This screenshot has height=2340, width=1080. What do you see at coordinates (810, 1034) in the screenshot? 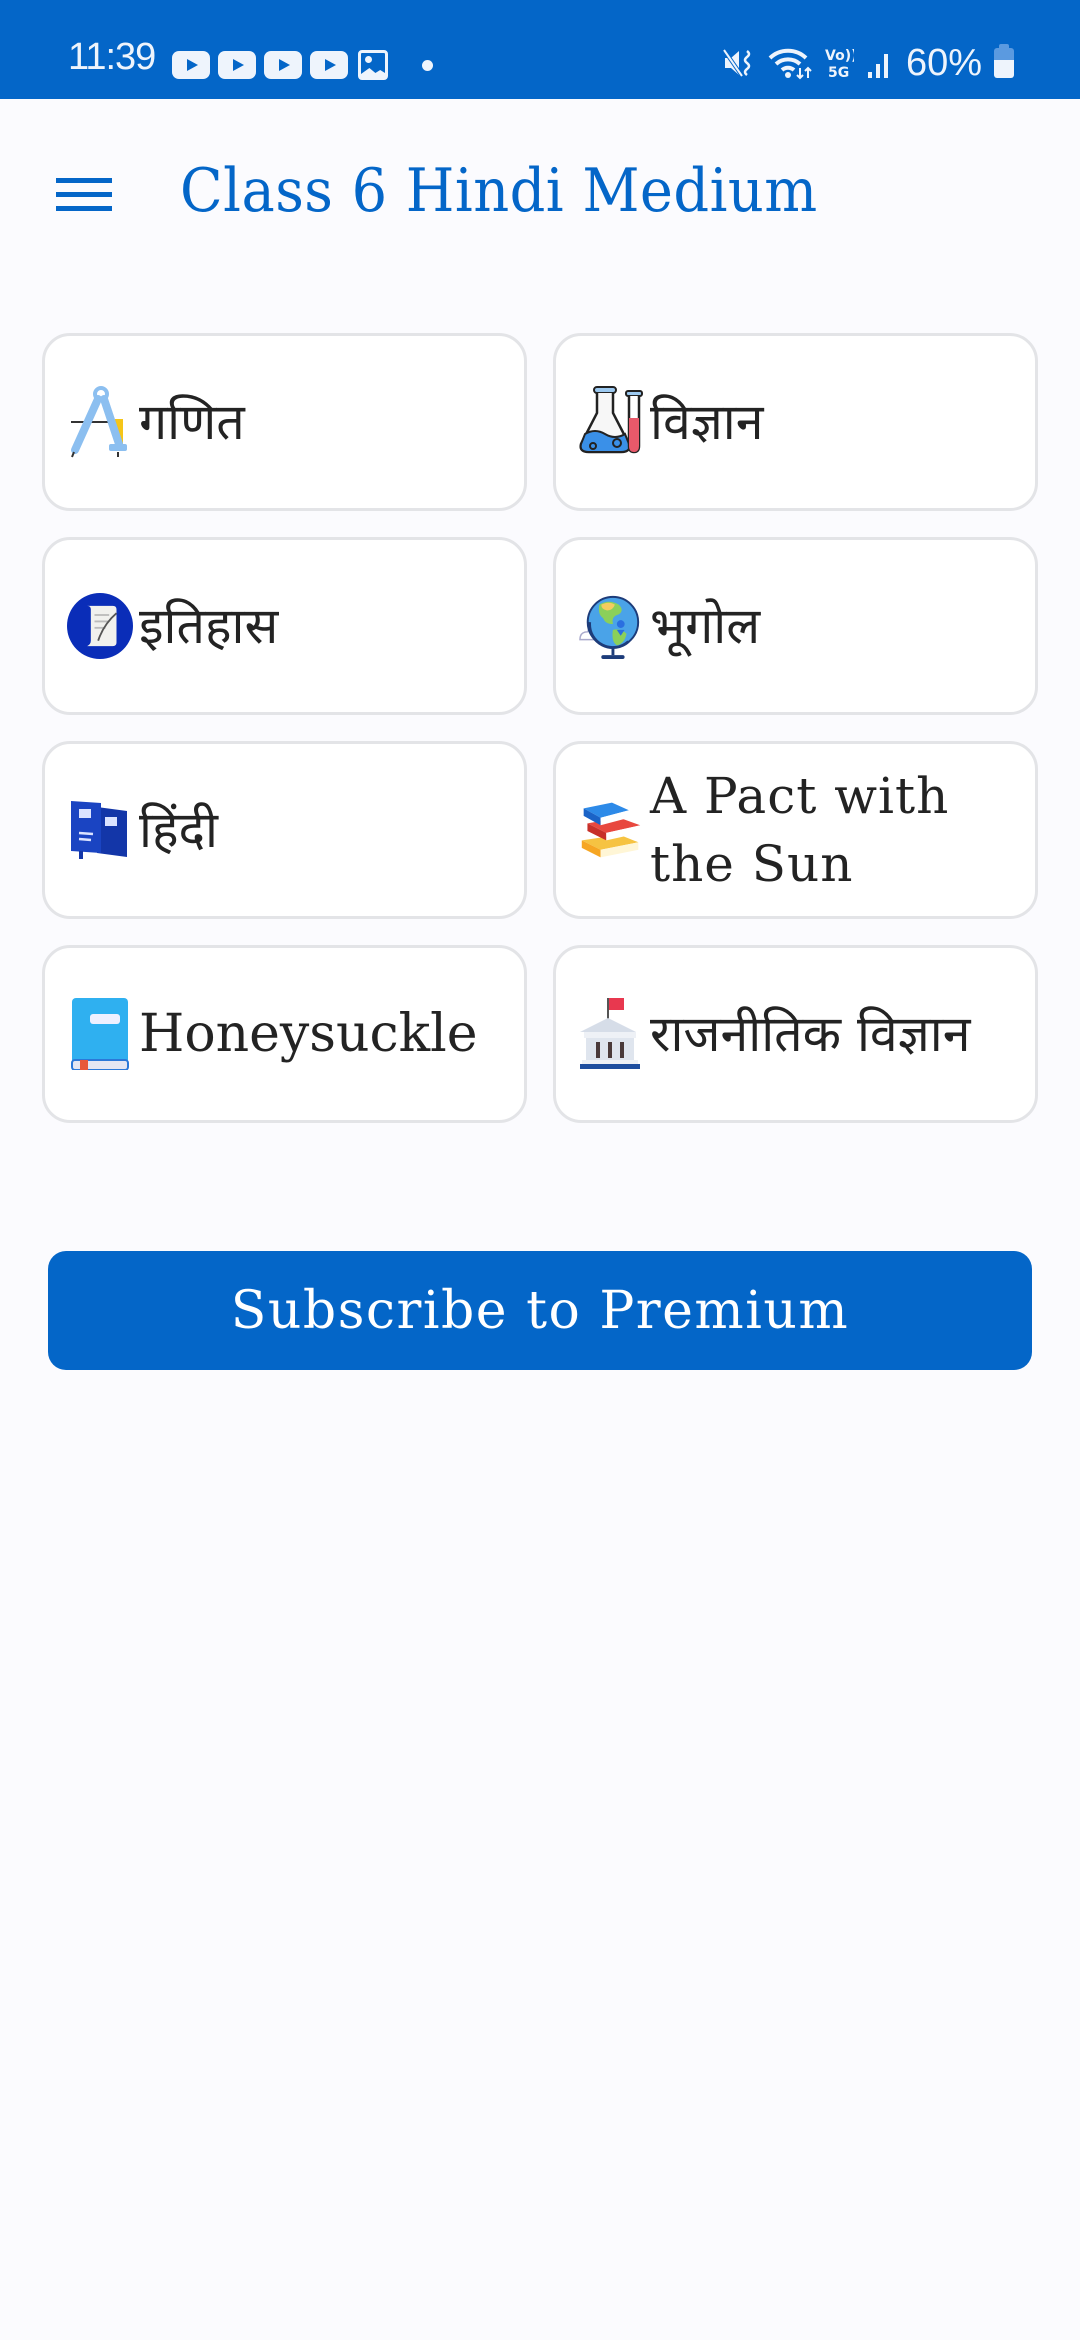
I see `subject-label: राजनीतिक विज्ञान` at bounding box center [810, 1034].